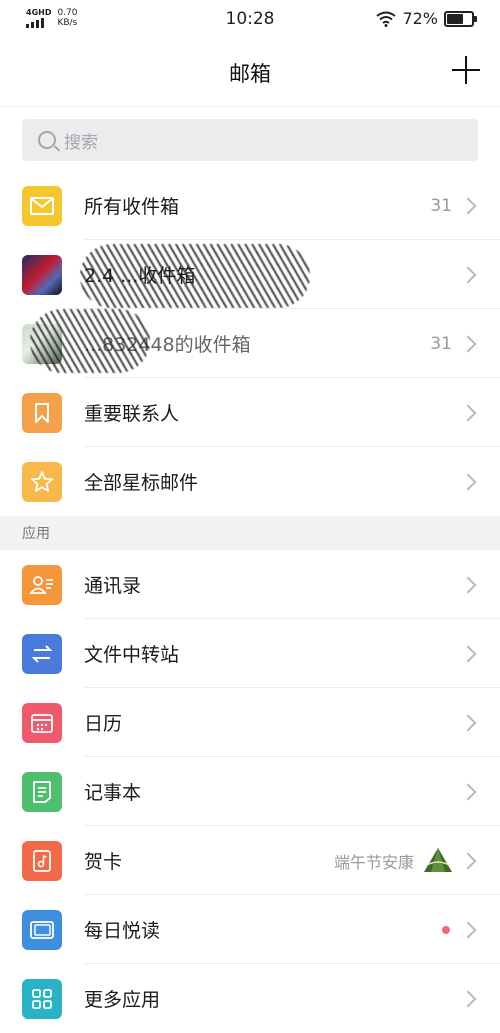  I want to click on status-bar: 4GHD 0.70 KB/s 10:28 72%, so click(250, 20).